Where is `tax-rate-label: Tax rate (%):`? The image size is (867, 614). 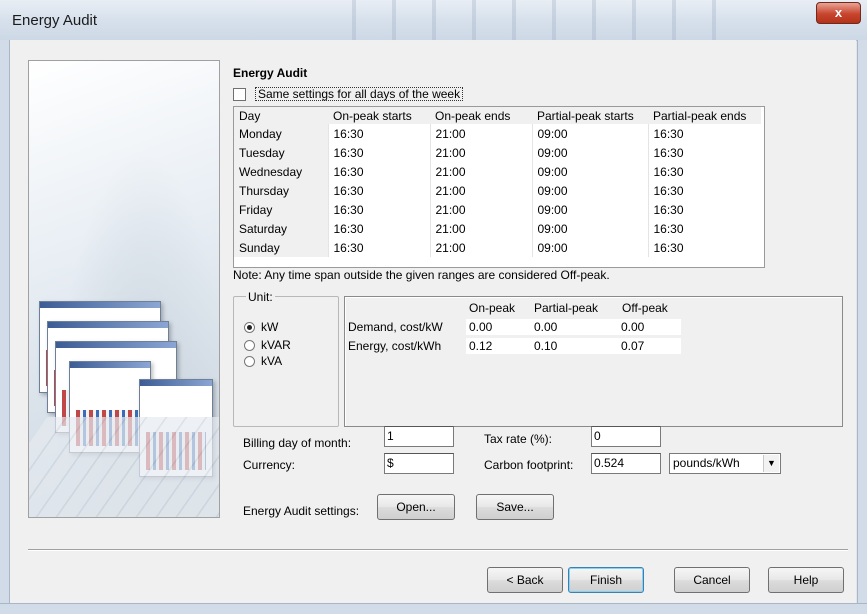
tax-rate-label: Tax rate (%): is located at coordinates (518, 439).